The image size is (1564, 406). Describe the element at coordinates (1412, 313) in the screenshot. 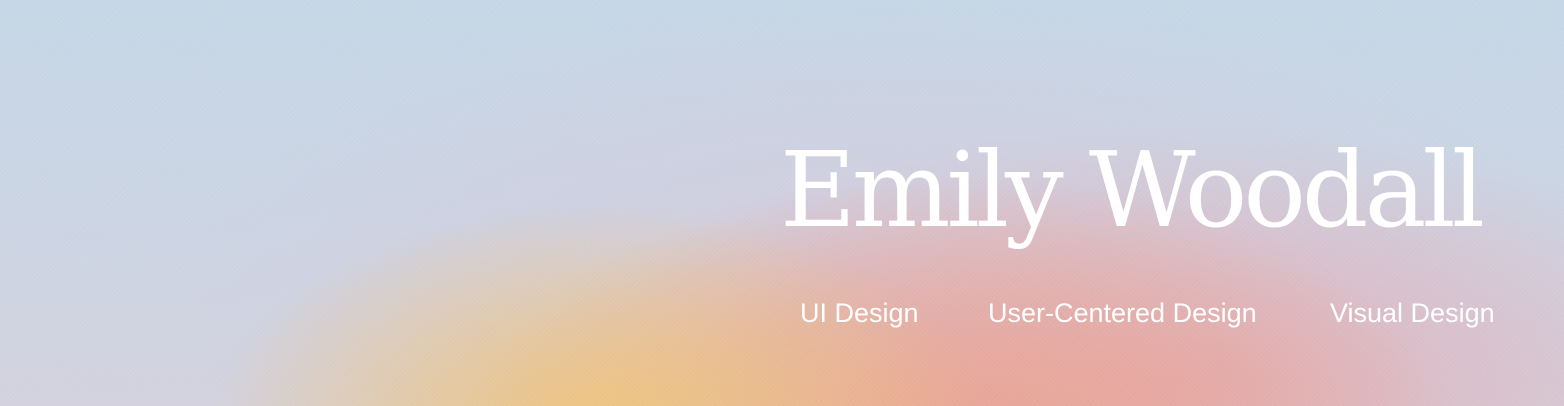

I see `skill-visual-design: Visual Design` at that location.